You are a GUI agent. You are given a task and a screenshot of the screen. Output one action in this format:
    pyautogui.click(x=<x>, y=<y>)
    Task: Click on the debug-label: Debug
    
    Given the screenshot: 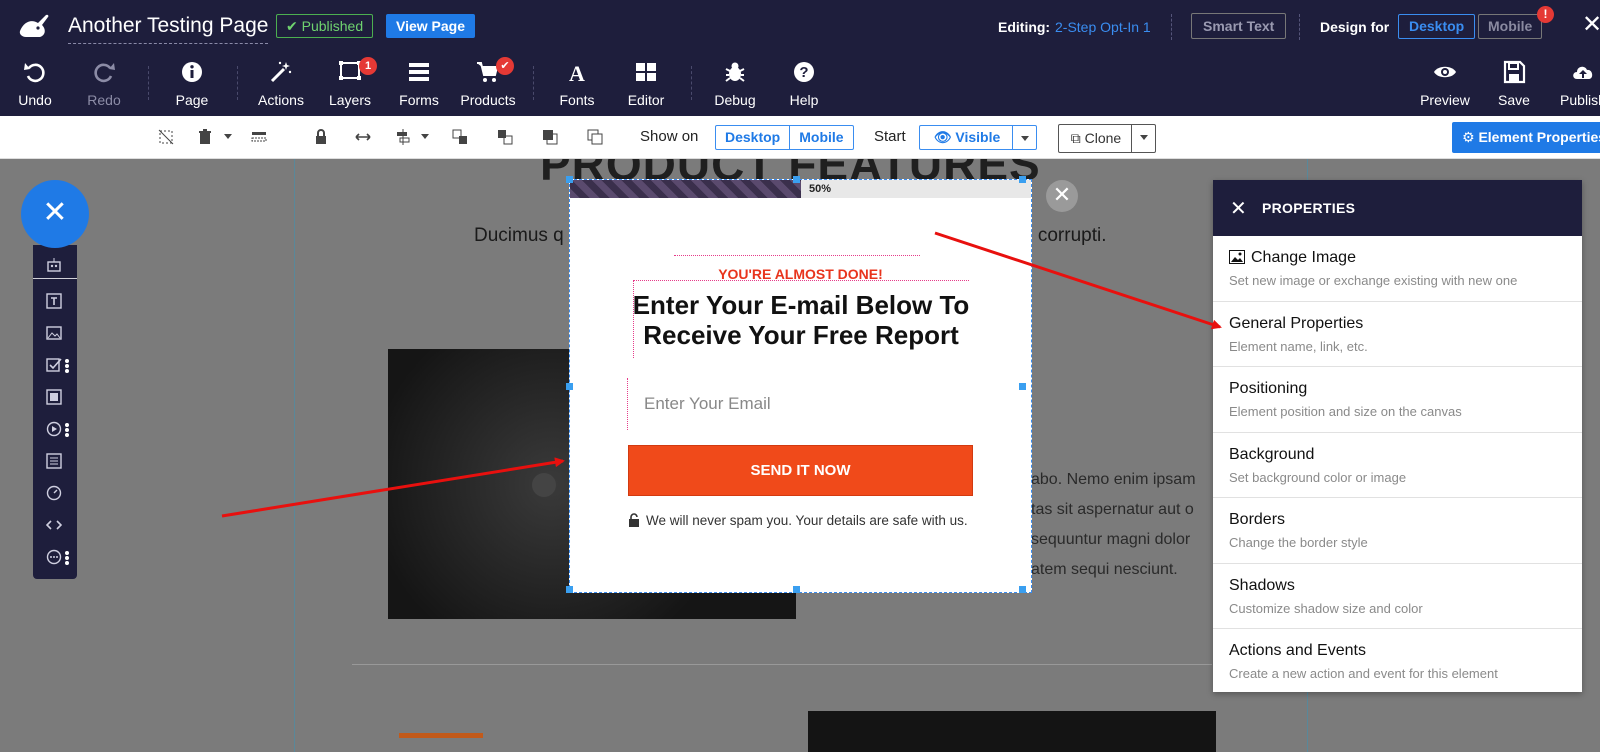 What is the action you would take?
    pyautogui.click(x=735, y=100)
    